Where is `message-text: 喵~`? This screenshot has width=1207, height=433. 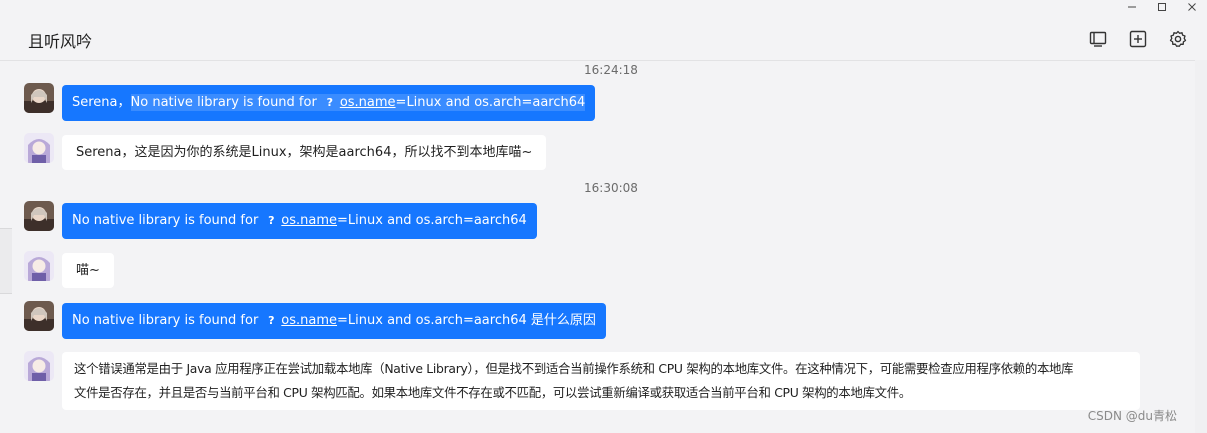
message-text: 喵~ is located at coordinates (88, 270).